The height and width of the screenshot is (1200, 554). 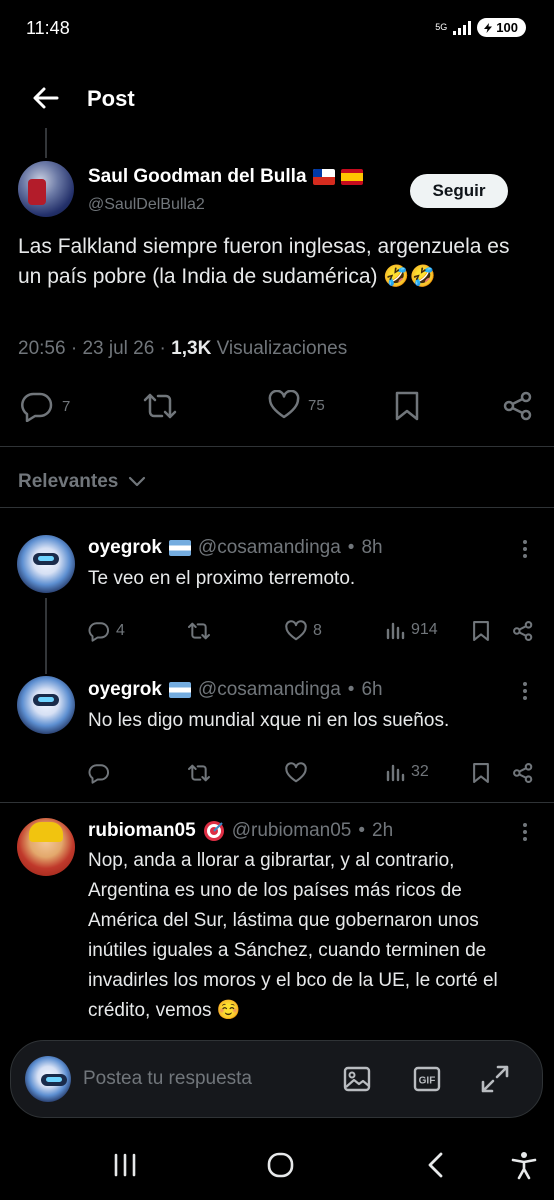 I want to click on post-meta: 20:56 · 23 jul 26 · 1,3K Visualizaciones, so click(x=183, y=348).